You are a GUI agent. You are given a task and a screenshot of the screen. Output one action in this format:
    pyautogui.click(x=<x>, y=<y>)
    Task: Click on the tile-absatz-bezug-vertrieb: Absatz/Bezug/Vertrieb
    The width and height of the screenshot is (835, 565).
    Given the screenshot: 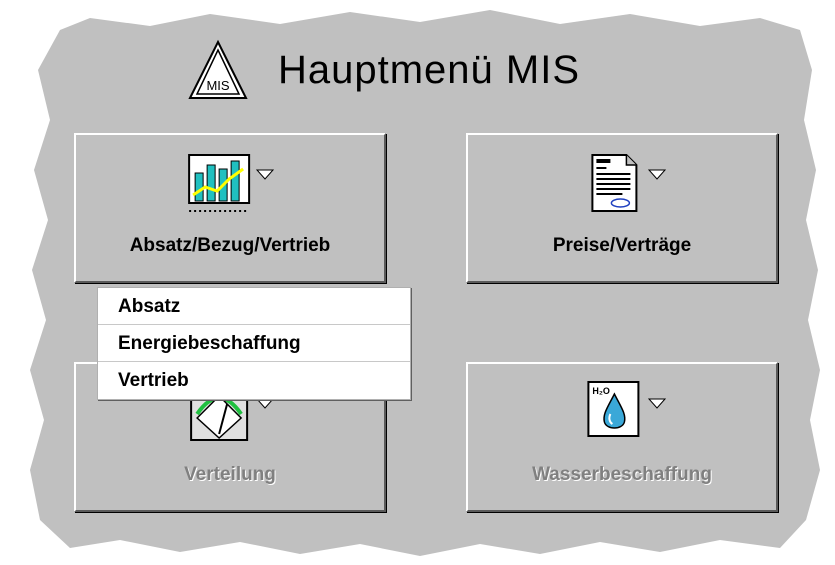 What is the action you would take?
    pyautogui.click(x=230, y=208)
    